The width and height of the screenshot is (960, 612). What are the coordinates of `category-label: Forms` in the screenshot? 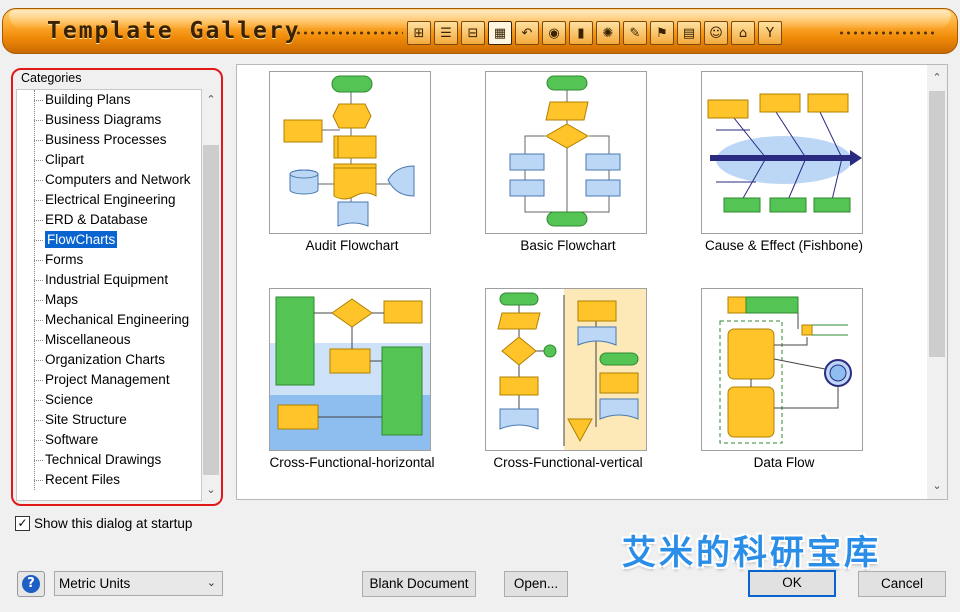 It's located at (64, 259).